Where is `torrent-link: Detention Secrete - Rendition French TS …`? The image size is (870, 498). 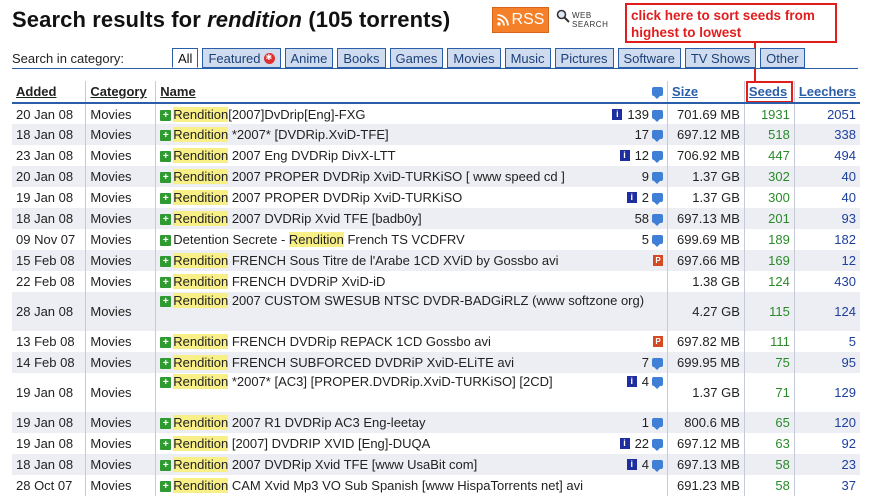 torrent-link: Detention Secrete - Rendition French TS … is located at coordinates (319, 239).